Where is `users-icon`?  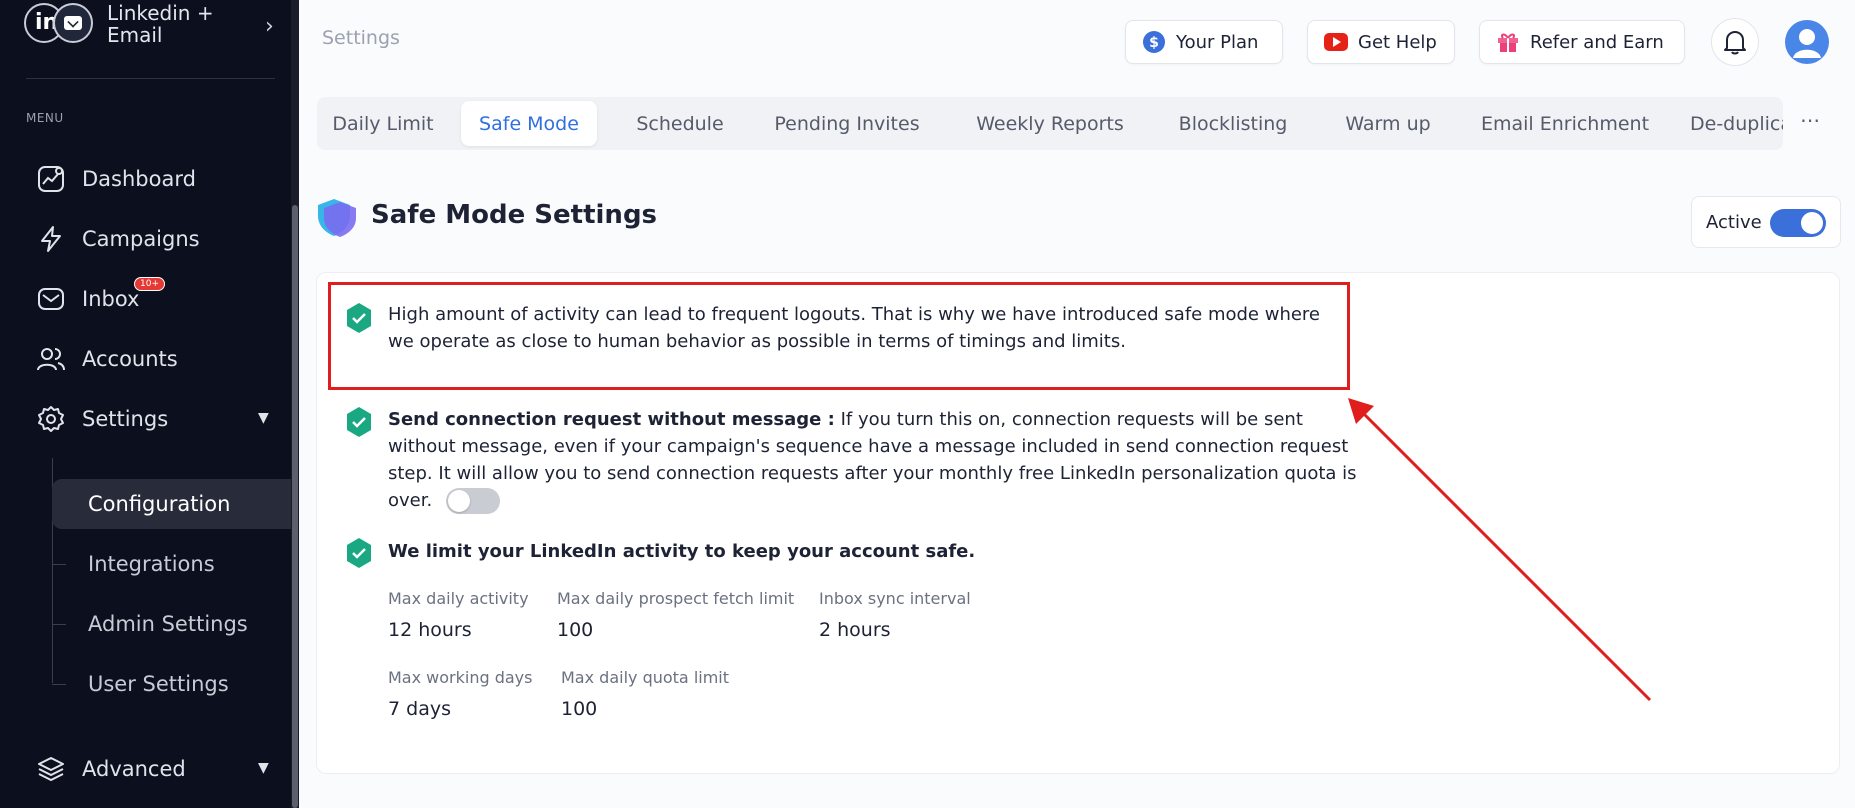
users-icon is located at coordinates (51, 359).